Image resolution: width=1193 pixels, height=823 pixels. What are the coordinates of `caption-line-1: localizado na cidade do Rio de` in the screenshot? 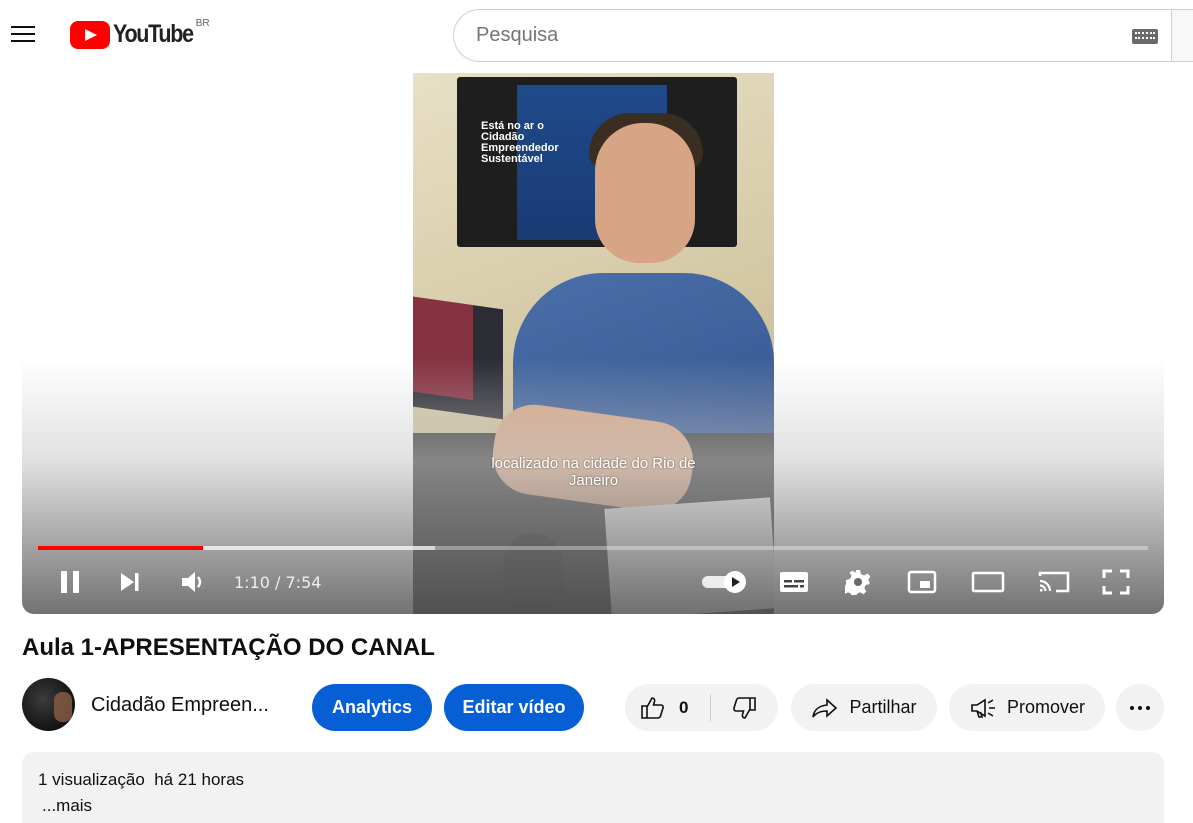 It's located at (593, 463).